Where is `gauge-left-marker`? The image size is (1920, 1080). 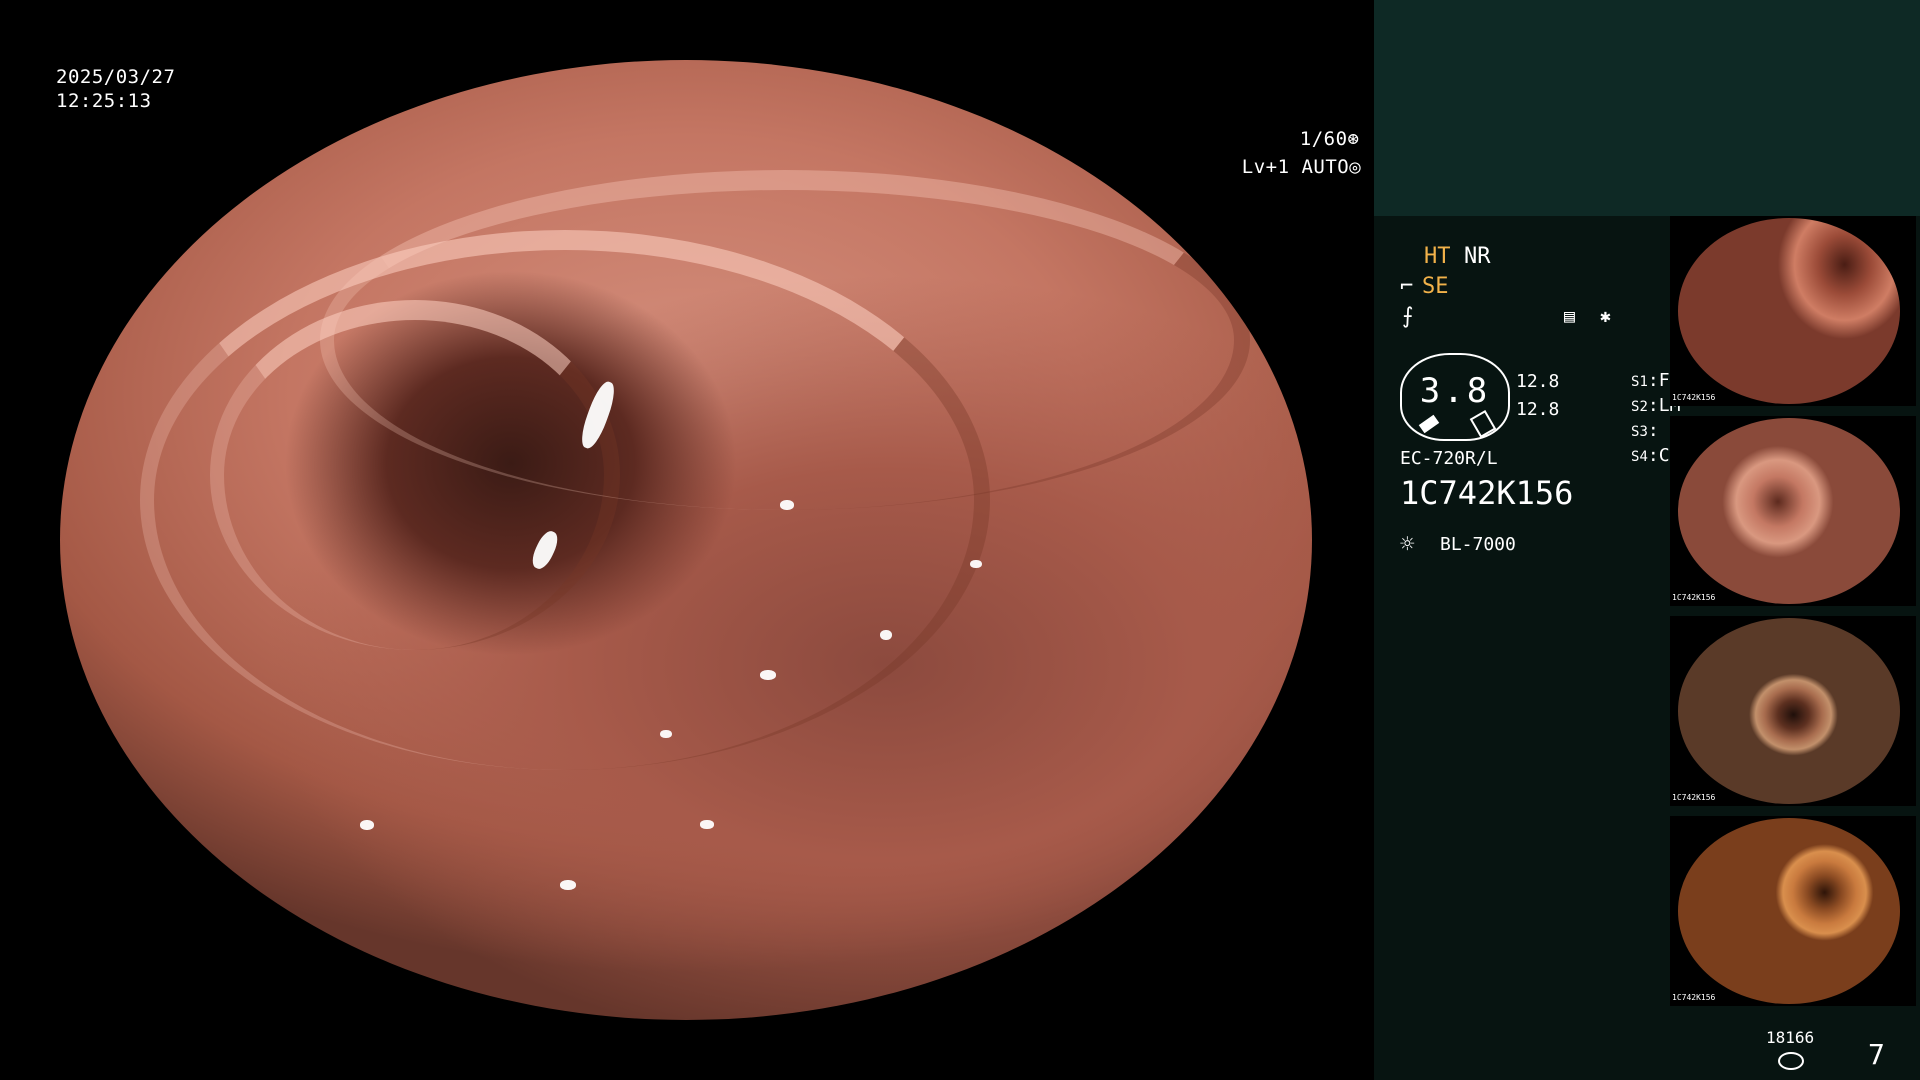
gauge-left-marker is located at coordinates (1429, 424).